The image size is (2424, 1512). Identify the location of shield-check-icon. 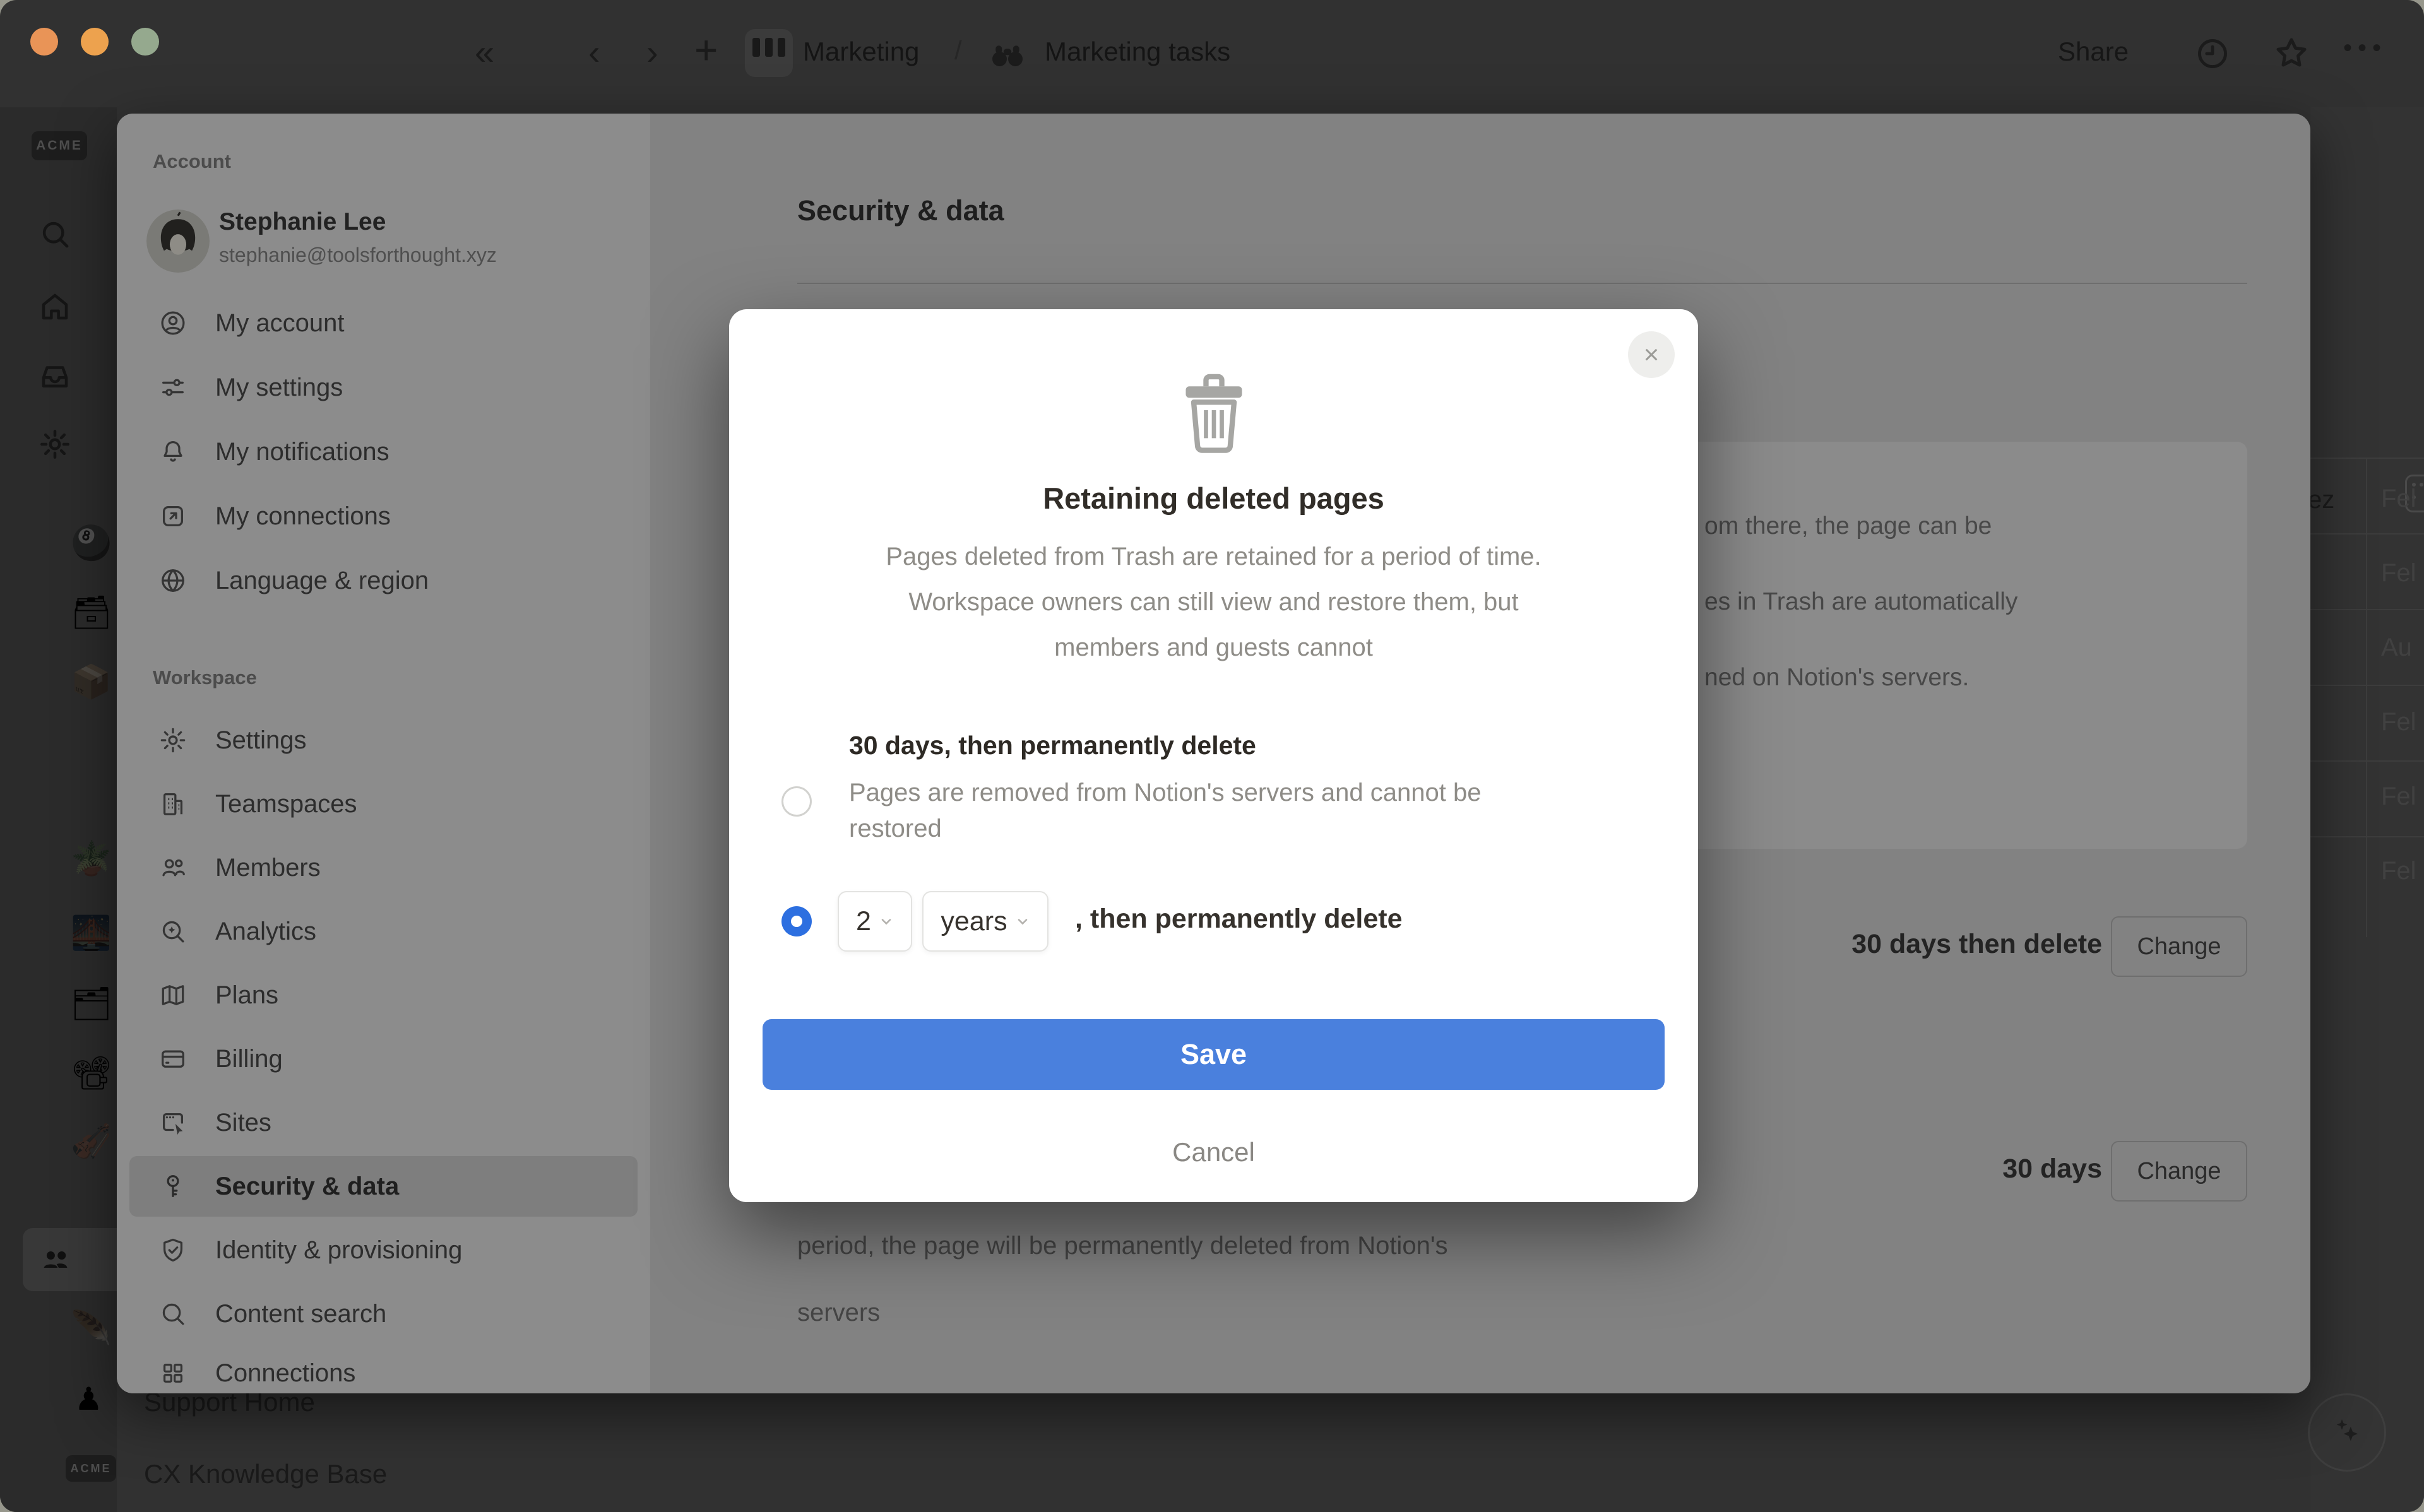
(173, 1250).